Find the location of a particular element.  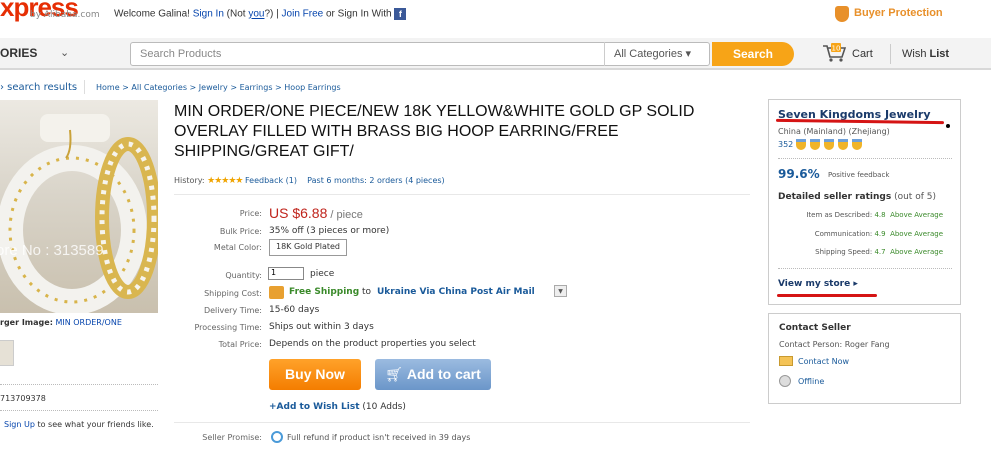

contact-person: Contact Person: Roger Fang is located at coordinates (834, 344).